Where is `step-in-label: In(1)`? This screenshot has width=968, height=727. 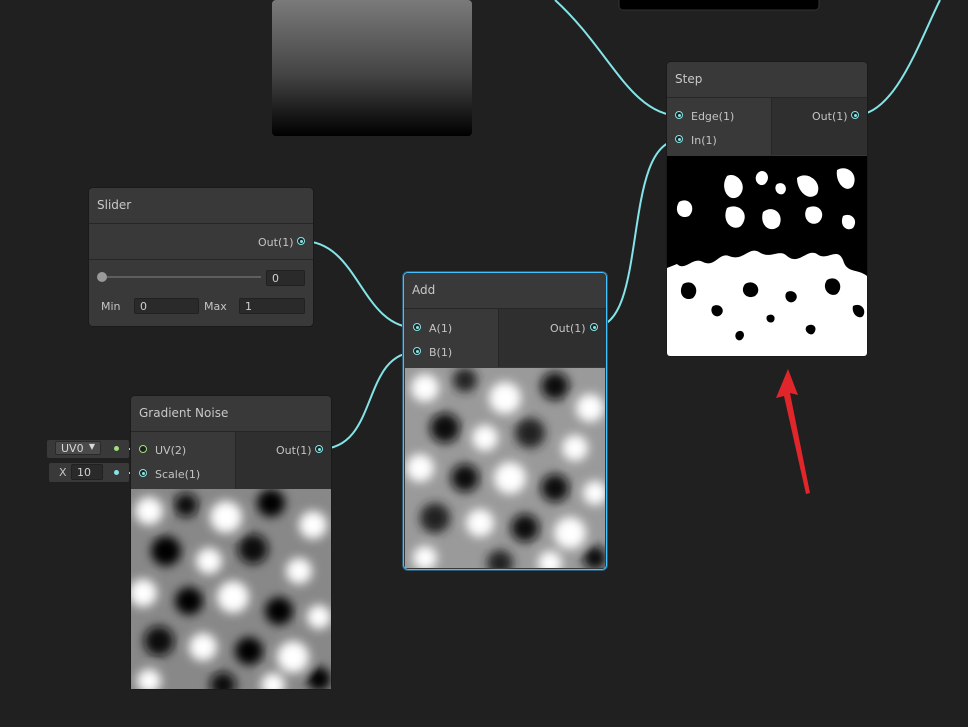
step-in-label: In(1) is located at coordinates (704, 140).